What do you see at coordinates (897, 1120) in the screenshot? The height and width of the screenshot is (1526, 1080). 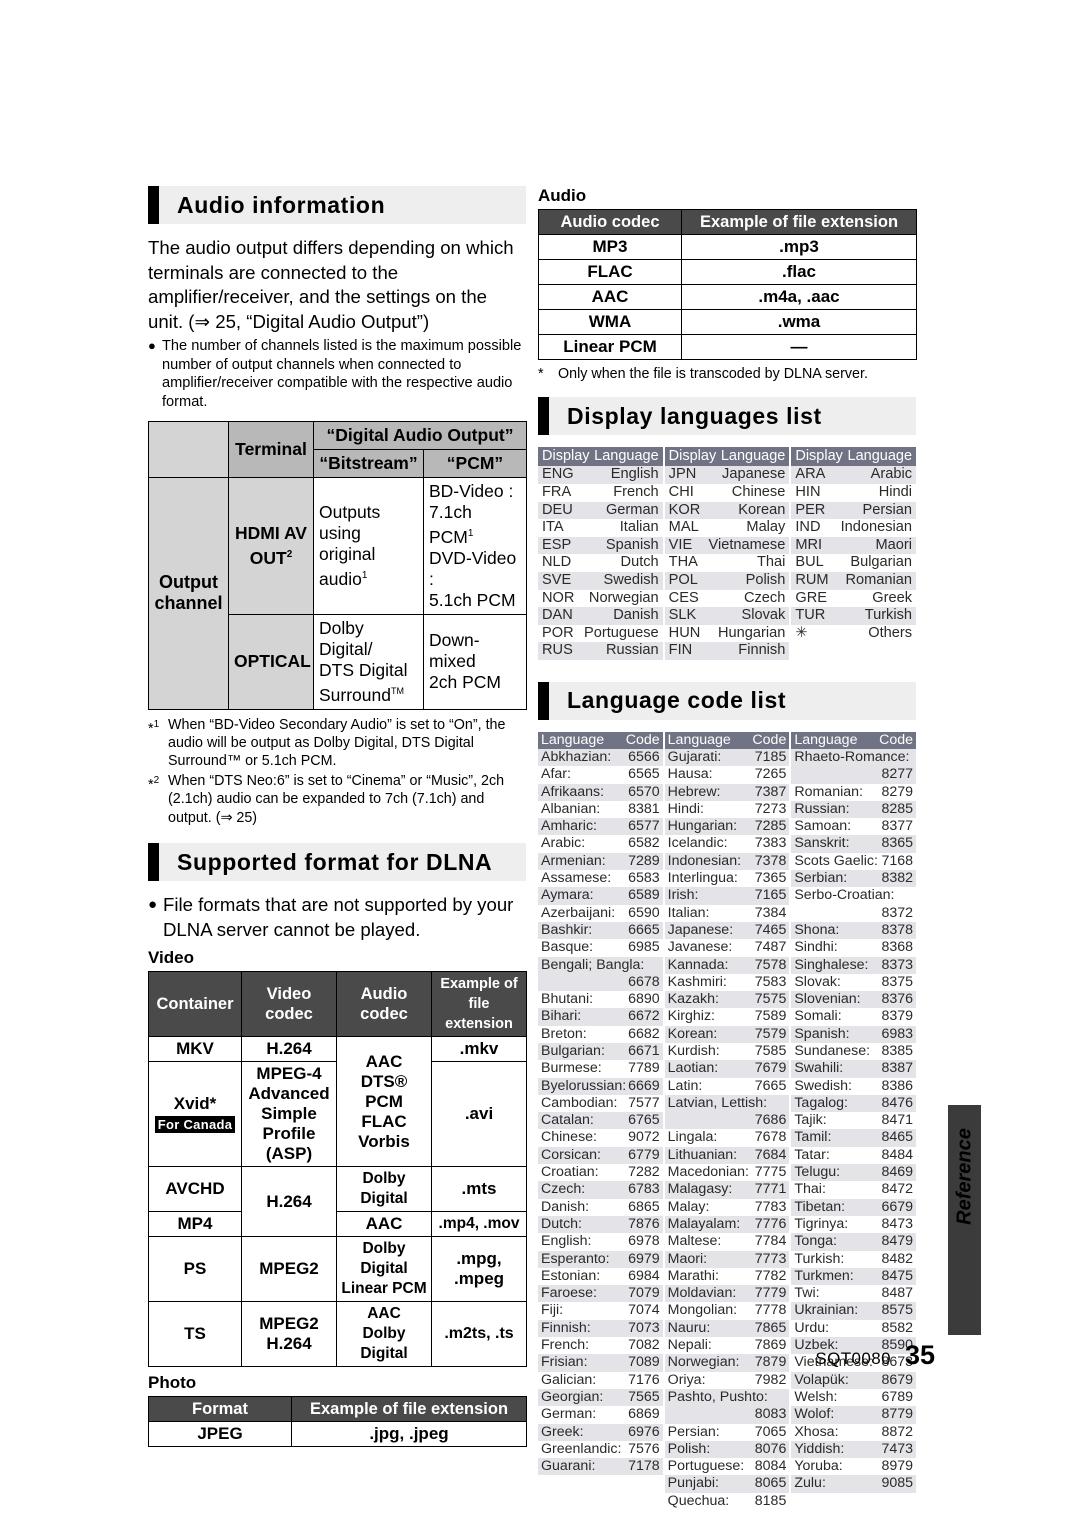 I see `entry-value: 8471` at bounding box center [897, 1120].